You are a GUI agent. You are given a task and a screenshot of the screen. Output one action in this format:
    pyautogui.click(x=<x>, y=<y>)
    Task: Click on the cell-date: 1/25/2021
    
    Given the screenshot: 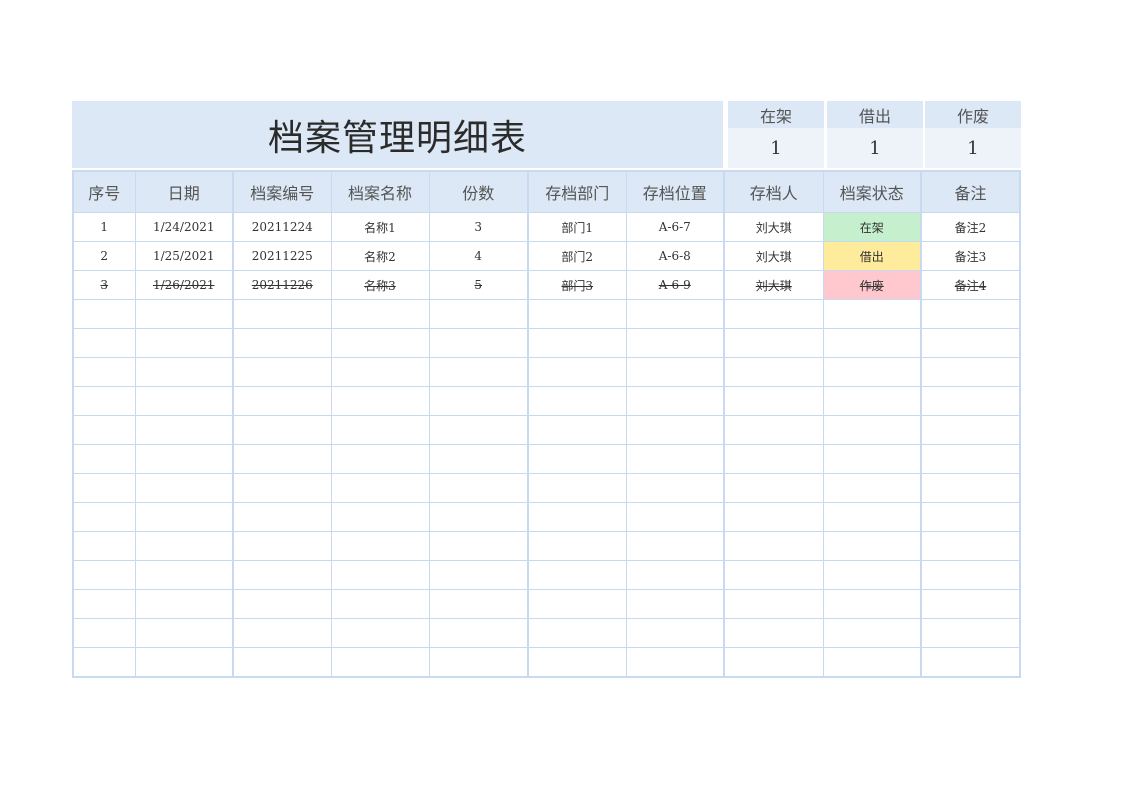 What is the action you would take?
    pyautogui.click(x=184, y=256)
    